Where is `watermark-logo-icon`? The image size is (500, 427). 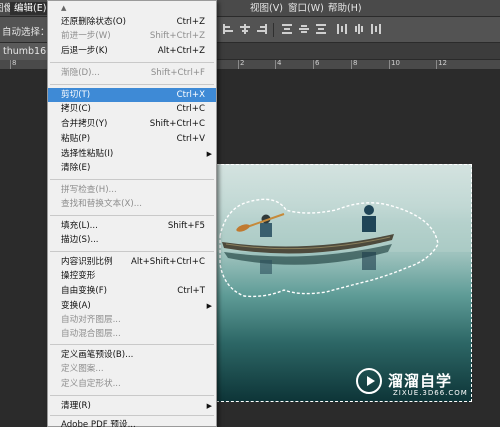 watermark-logo-icon is located at coordinates (369, 381).